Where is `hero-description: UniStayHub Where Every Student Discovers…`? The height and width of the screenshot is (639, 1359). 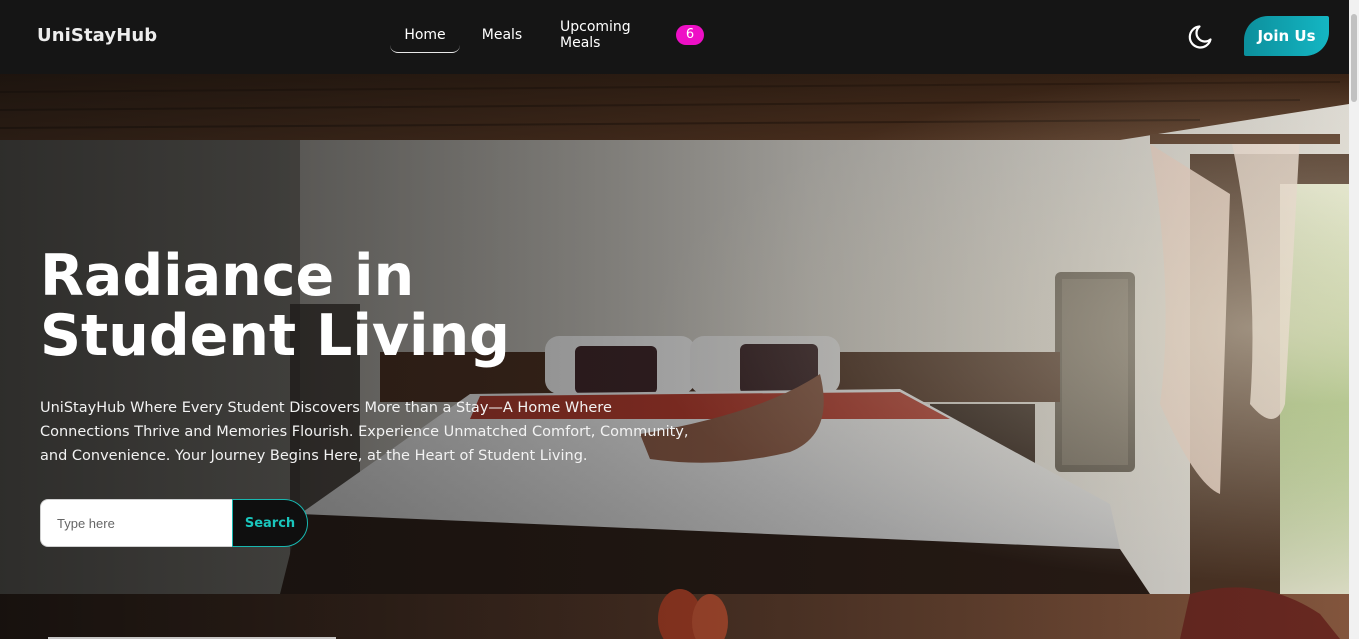 hero-description: UniStayHub Where Every Student Discovers… is located at coordinates (364, 432).